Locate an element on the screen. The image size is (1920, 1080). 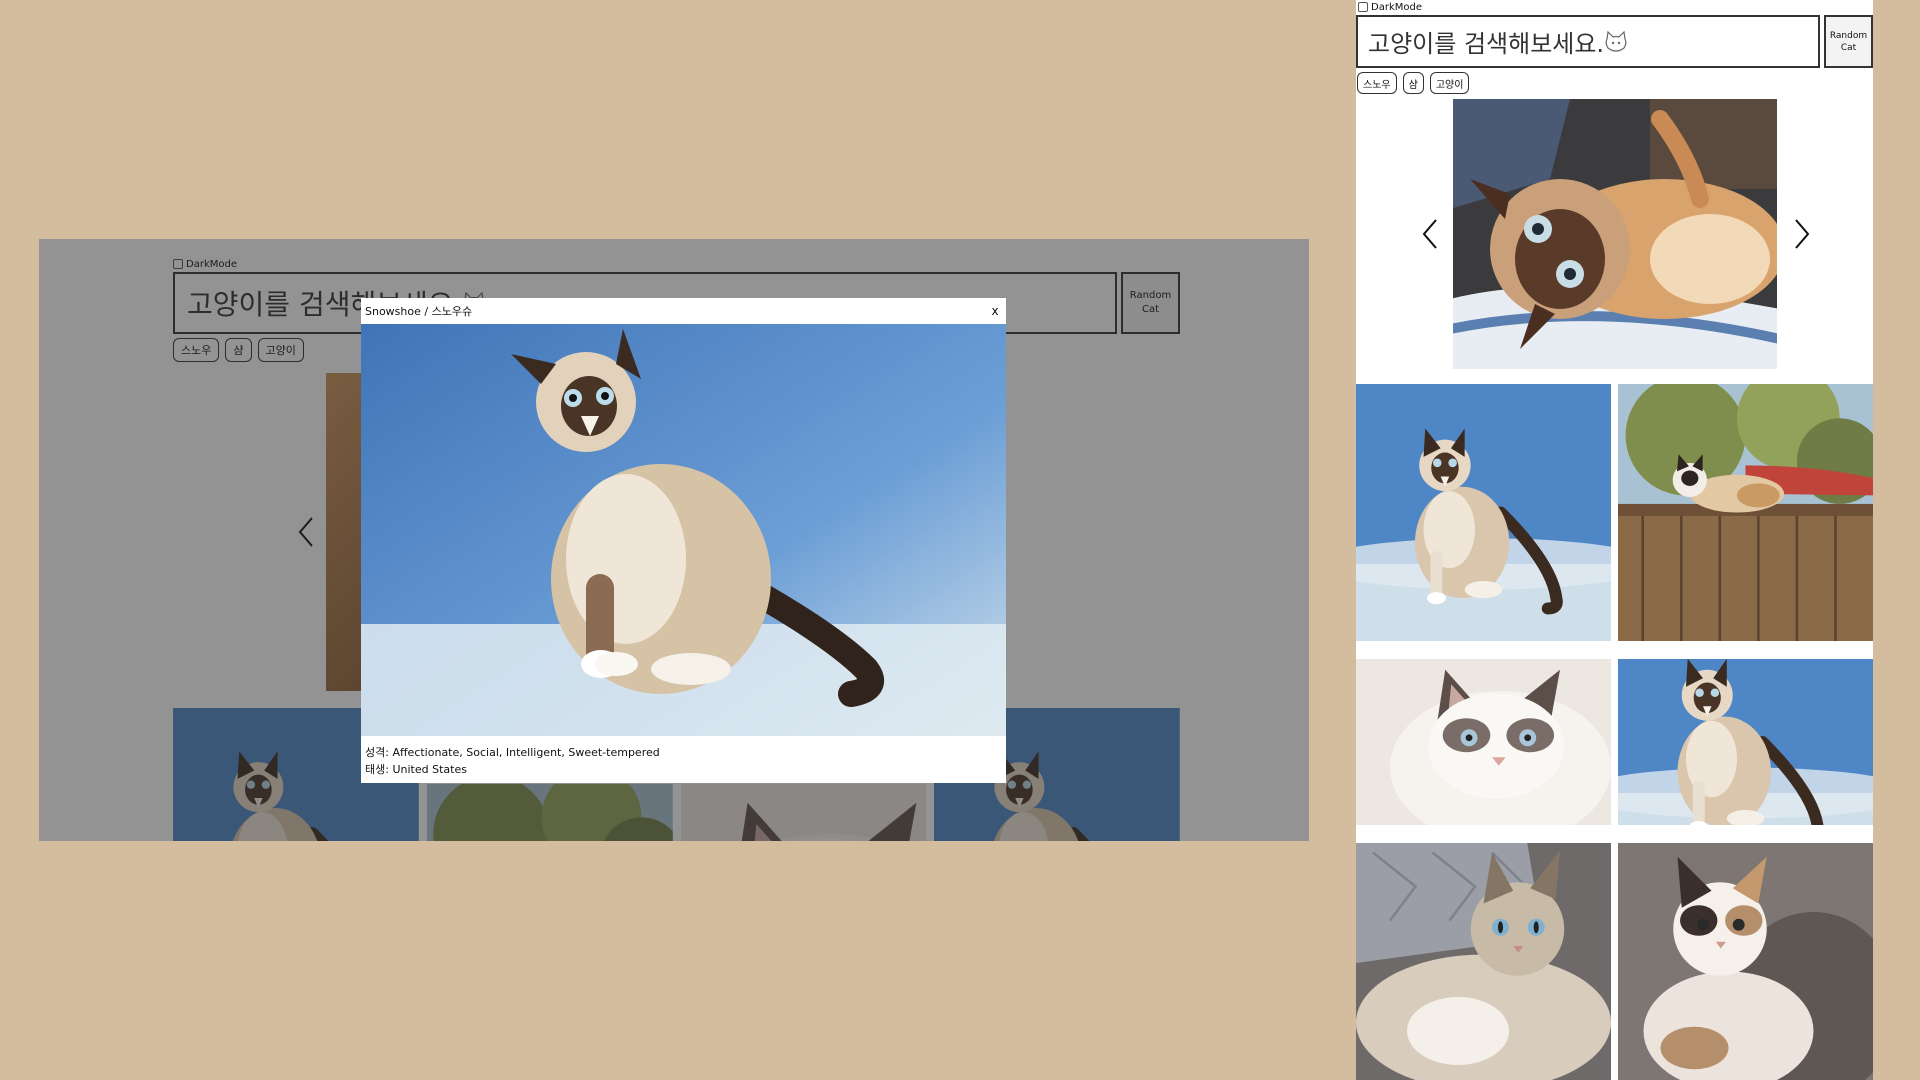
origin-label: 태생 is located at coordinates (375, 769).